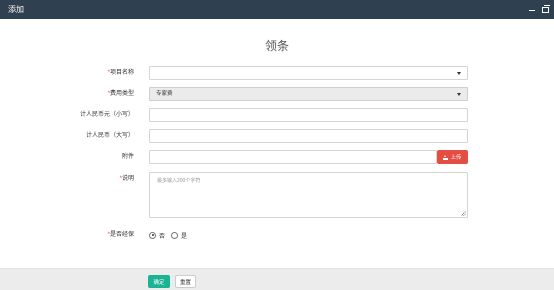 This screenshot has height=290, width=554. Describe the element at coordinates (277, 279) in the screenshot. I see `form-footer: 确定 重置` at that location.